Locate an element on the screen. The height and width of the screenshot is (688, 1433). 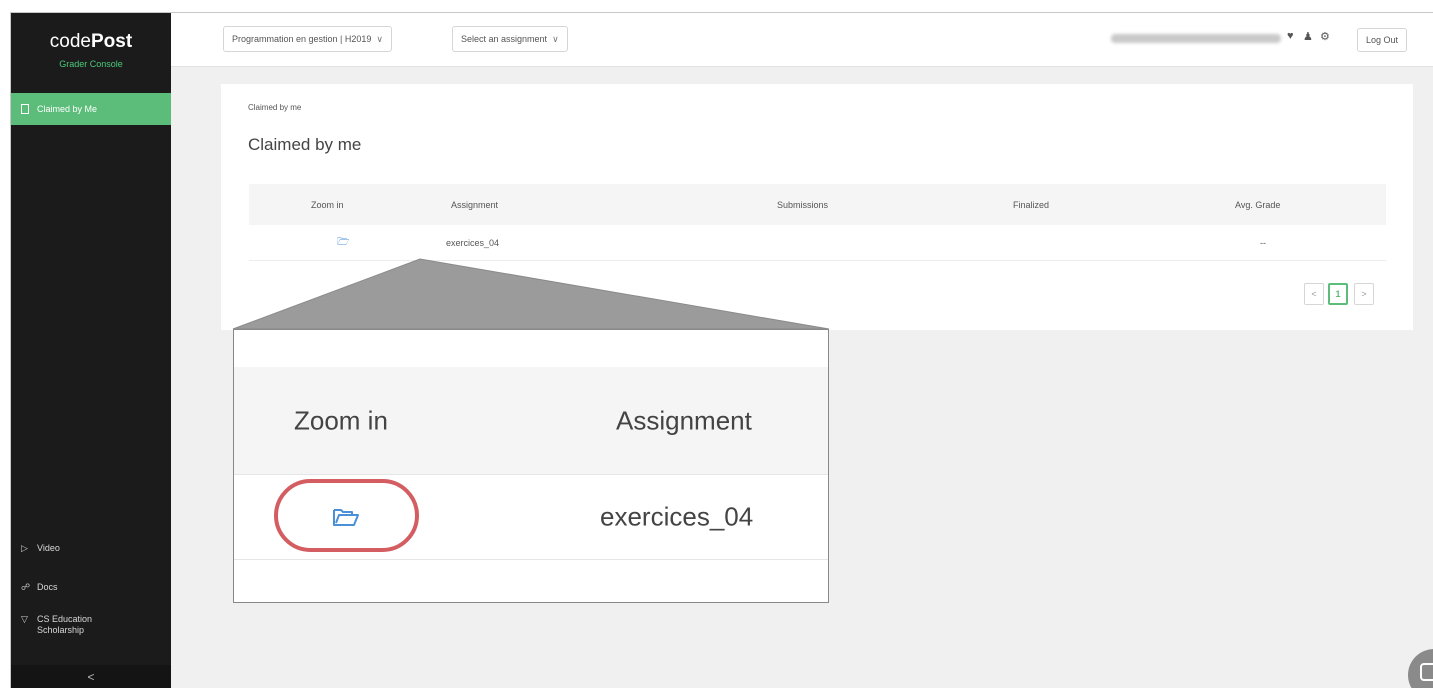
app-logo: codePost is located at coordinates (91, 42).